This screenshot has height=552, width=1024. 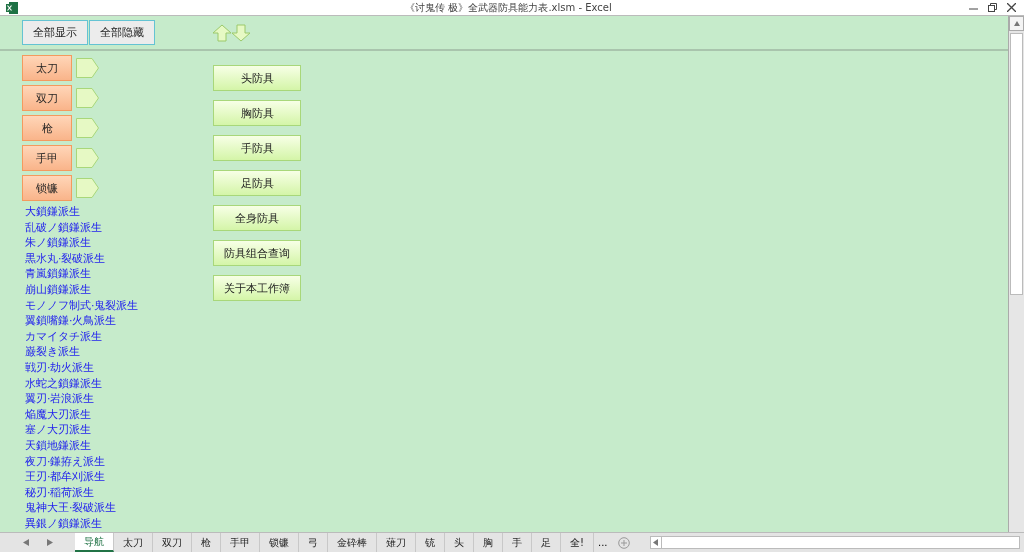 I want to click on sheet-tab: 锁镰, so click(x=279, y=542).